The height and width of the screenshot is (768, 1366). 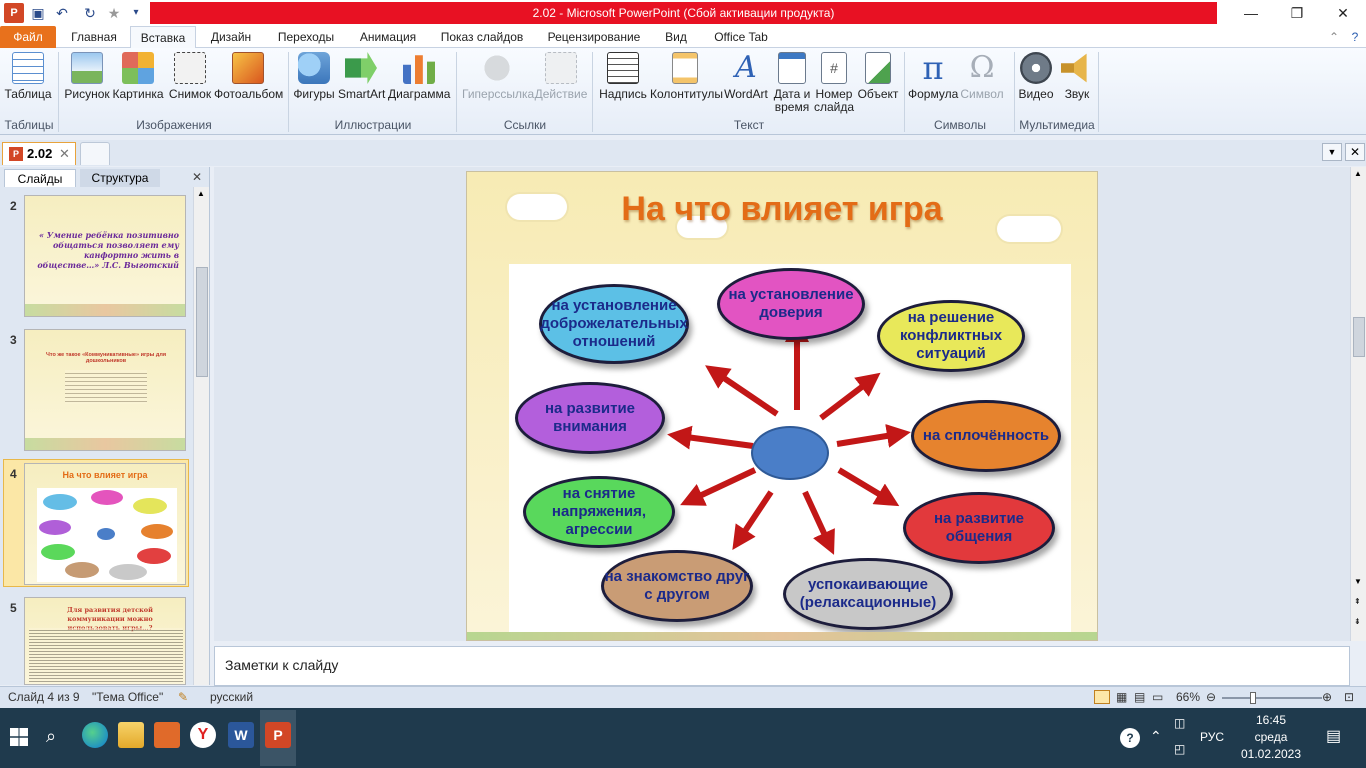 What do you see at coordinates (1355, 152) in the screenshot?
I see `close-document-icon: ✕` at bounding box center [1355, 152].